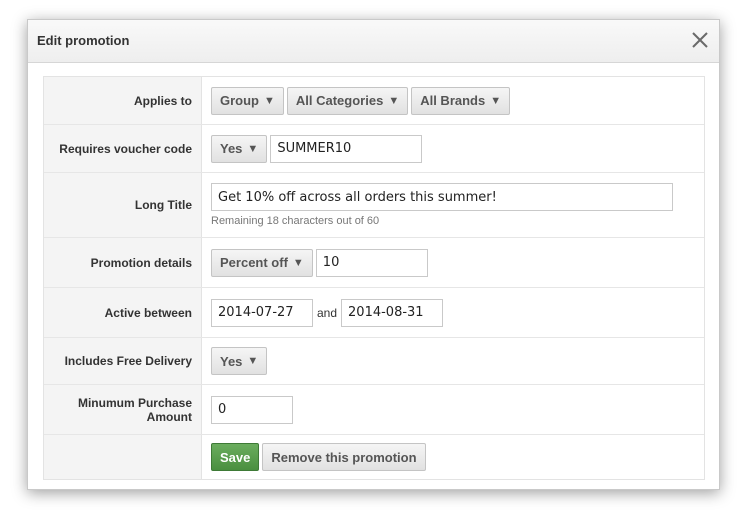 The height and width of the screenshot is (519, 745). Describe the element at coordinates (123, 262) in the screenshot. I see `promotion-details-label: Promotion details` at that location.